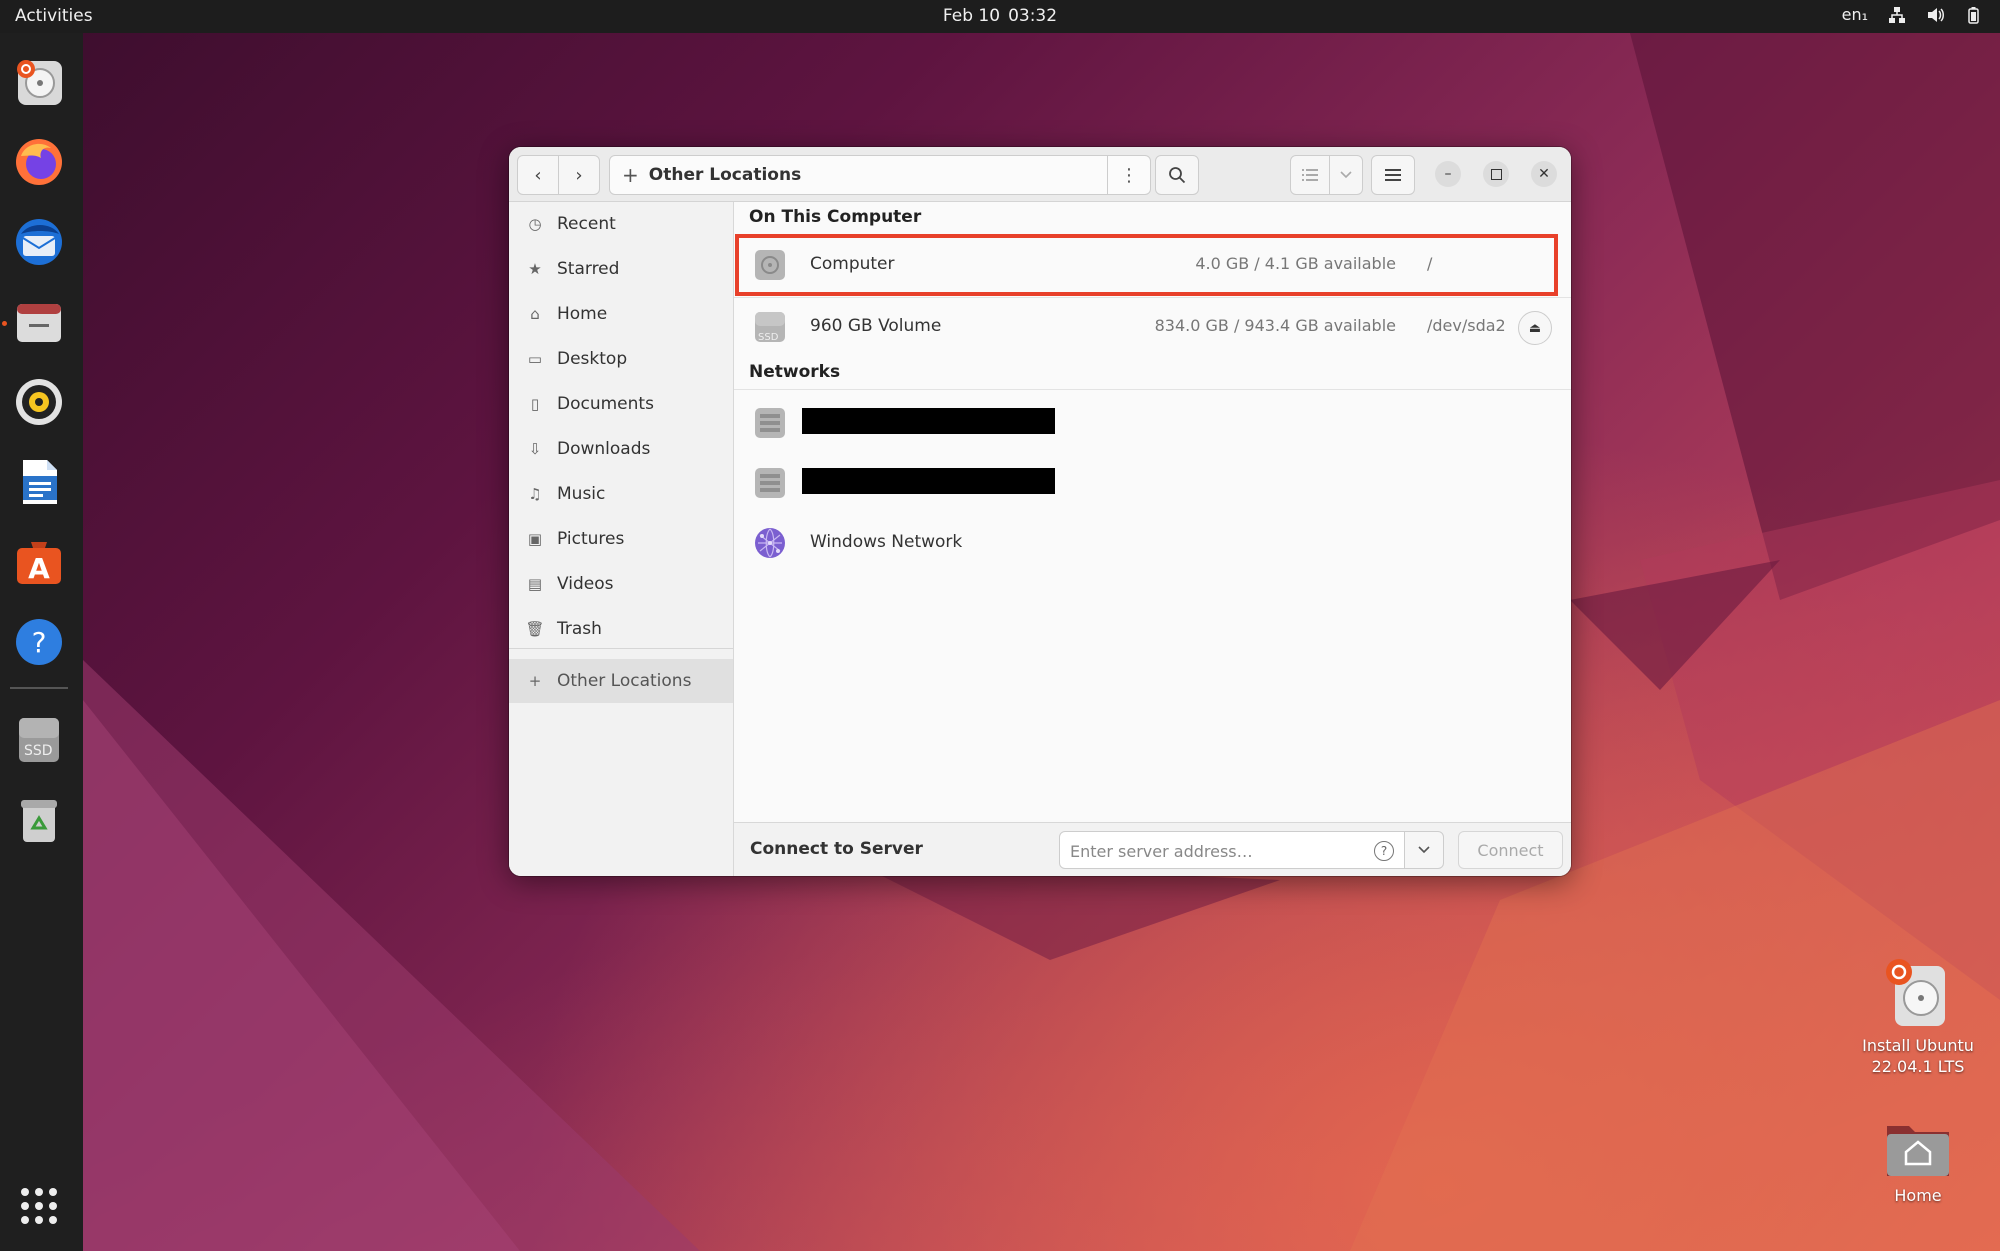  Describe the element at coordinates (835, 217) in the screenshot. I see `section-on-this-computer: On This Computer` at that location.